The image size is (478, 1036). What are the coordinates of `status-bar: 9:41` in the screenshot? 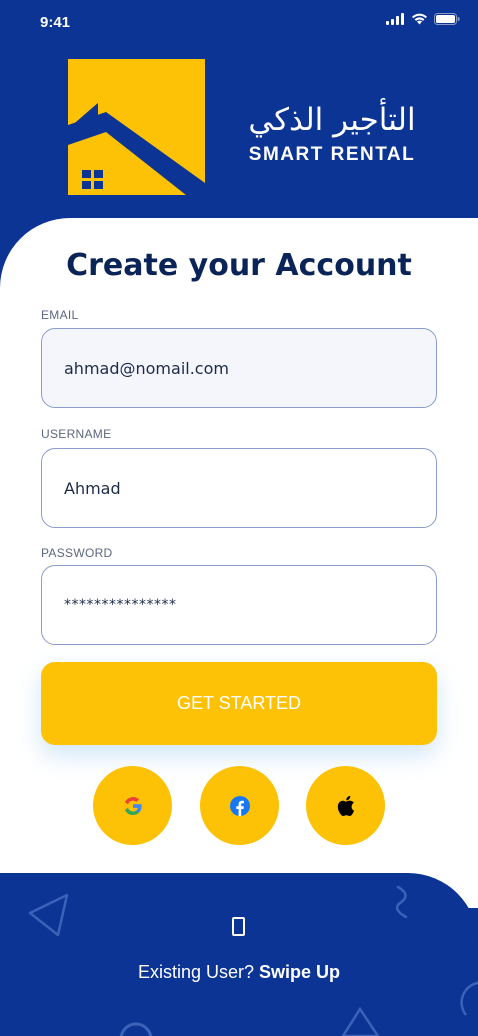 It's located at (239, 23).